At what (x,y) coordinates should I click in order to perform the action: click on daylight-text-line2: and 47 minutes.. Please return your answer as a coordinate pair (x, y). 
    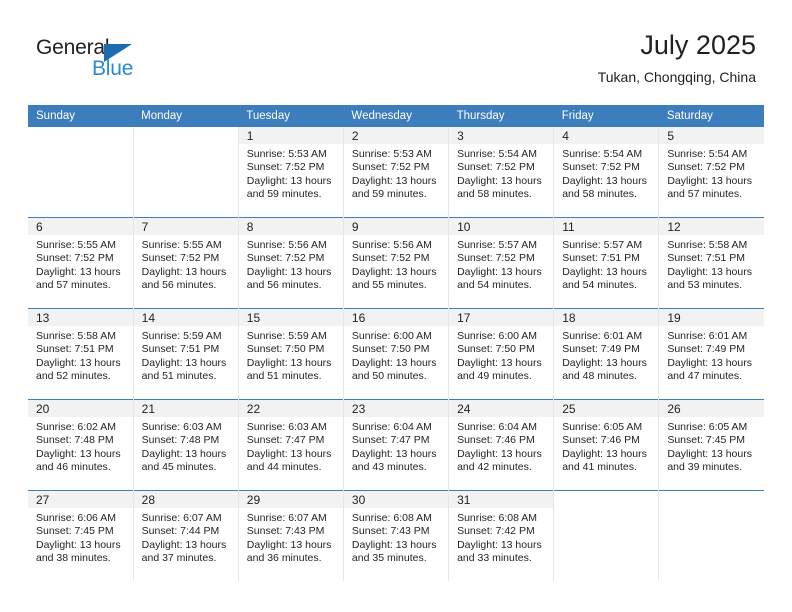
    Looking at the image, I should click on (705, 376).